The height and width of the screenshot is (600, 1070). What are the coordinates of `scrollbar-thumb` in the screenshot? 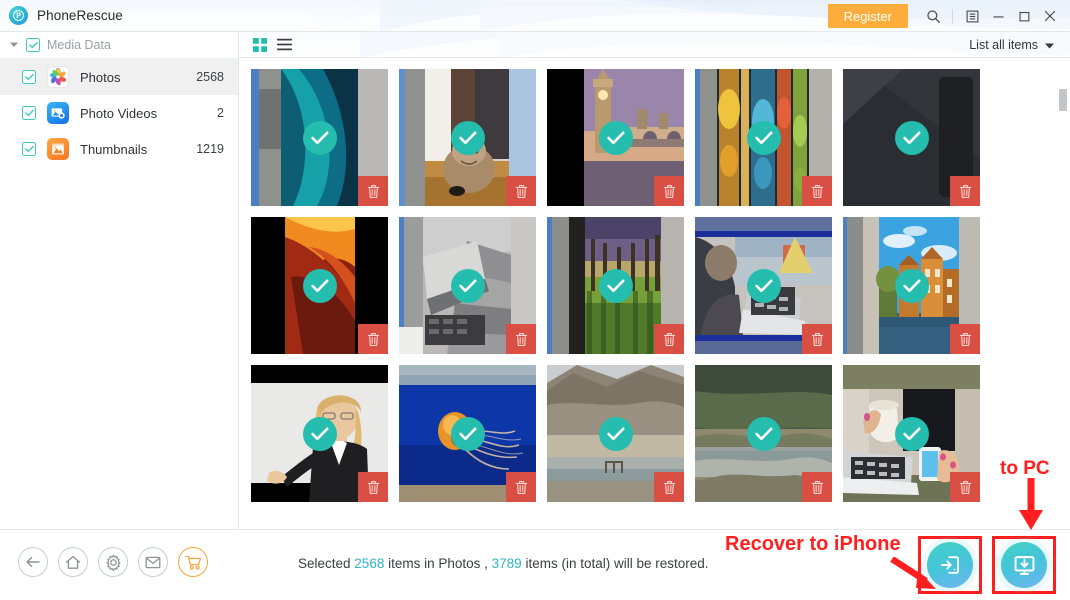 It's located at (1063, 100).